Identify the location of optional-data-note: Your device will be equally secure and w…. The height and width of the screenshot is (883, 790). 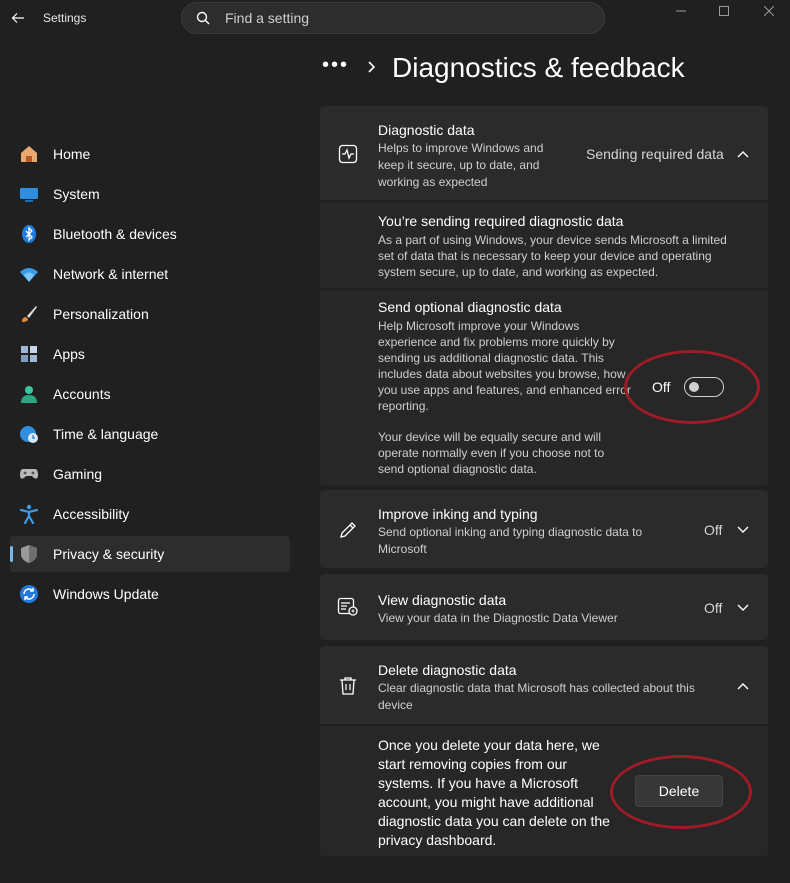
(491, 453).